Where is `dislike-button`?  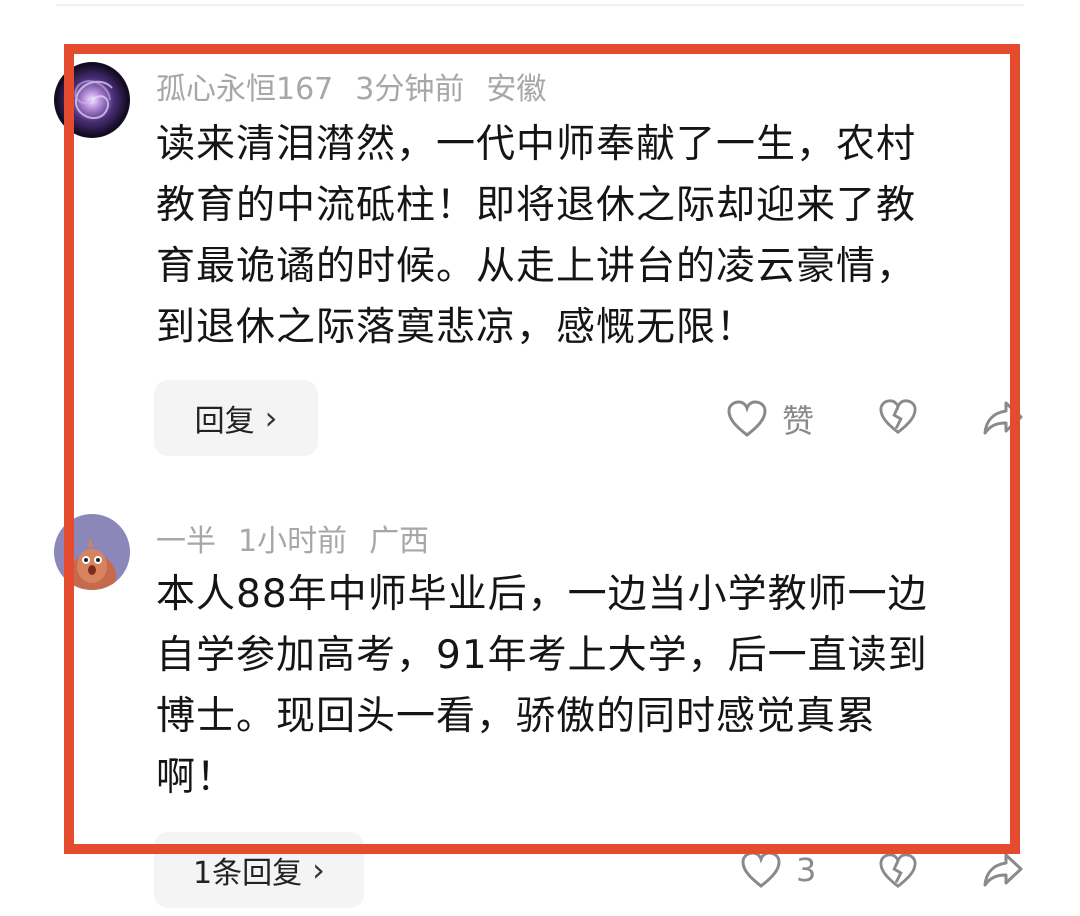
dislike-button is located at coordinates (898, 871).